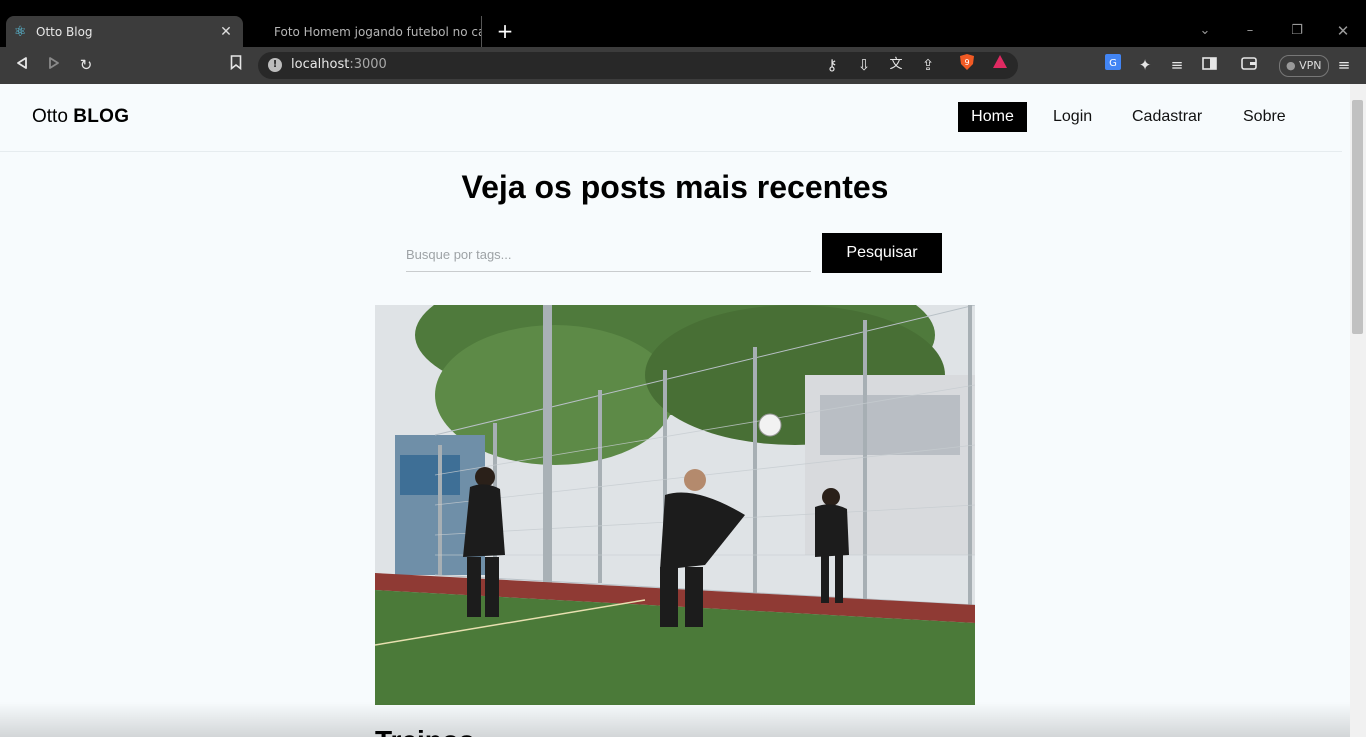 The width and height of the screenshot is (1366, 737). Describe the element at coordinates (226, 32) in the screenshot. I see `close-icon: ✕` at that location.